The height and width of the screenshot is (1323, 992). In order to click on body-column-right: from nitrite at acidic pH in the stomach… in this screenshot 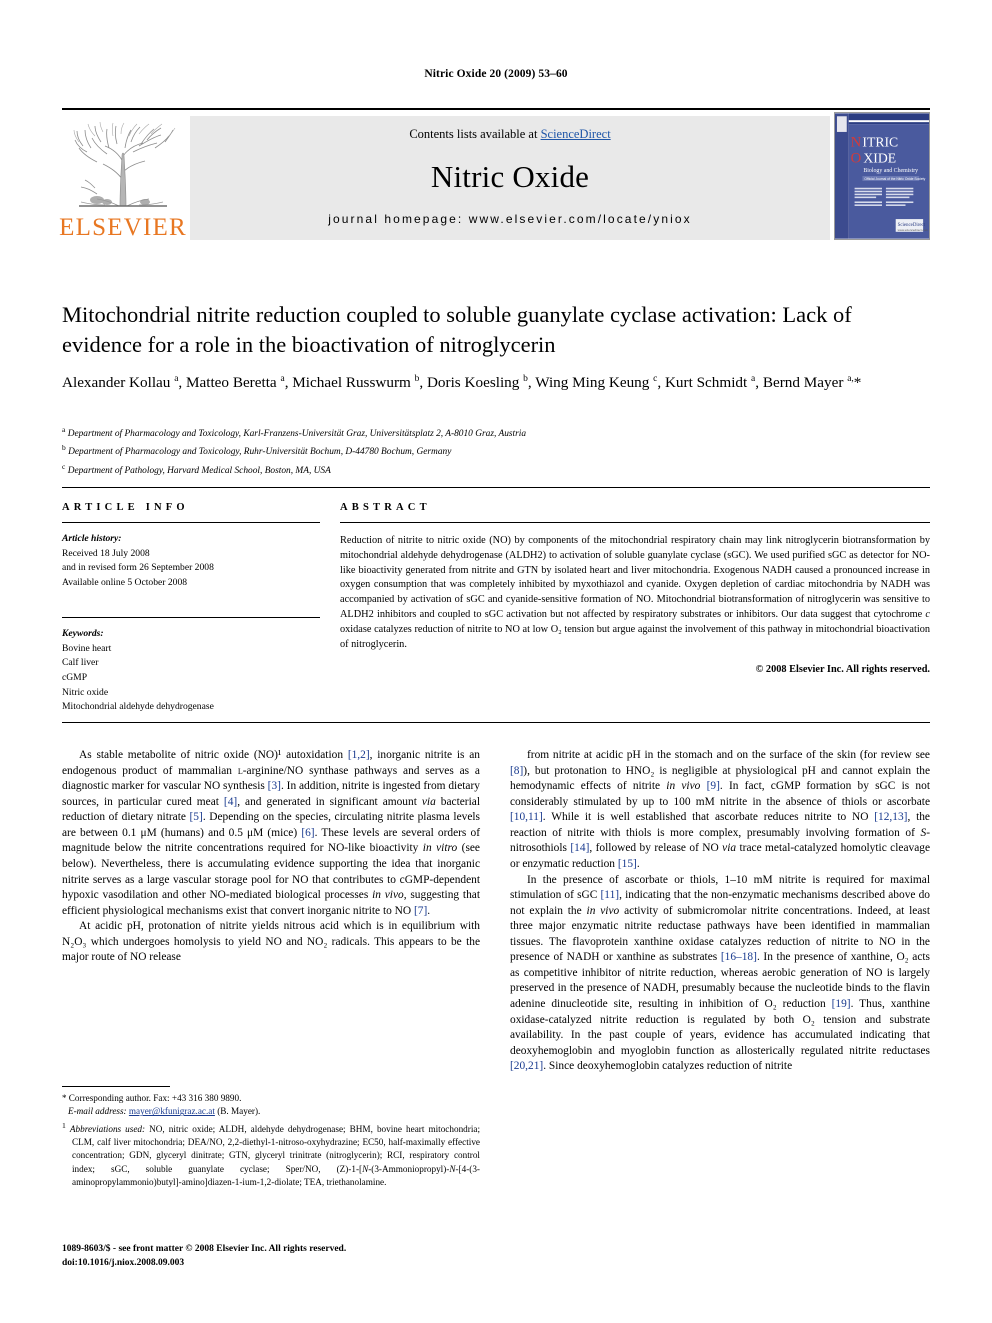, I will do `click(720, 911)`.